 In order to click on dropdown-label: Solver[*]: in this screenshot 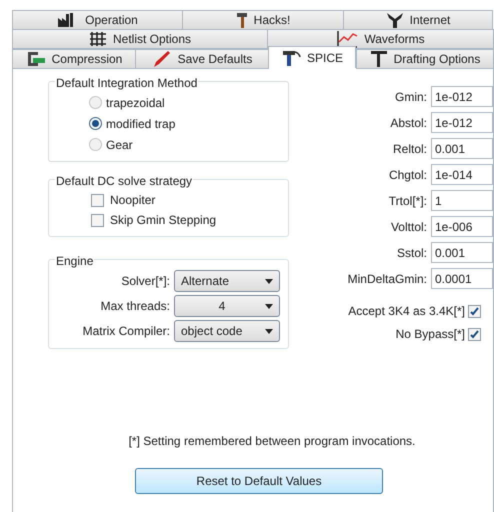, I will do `click(145, 281)`.